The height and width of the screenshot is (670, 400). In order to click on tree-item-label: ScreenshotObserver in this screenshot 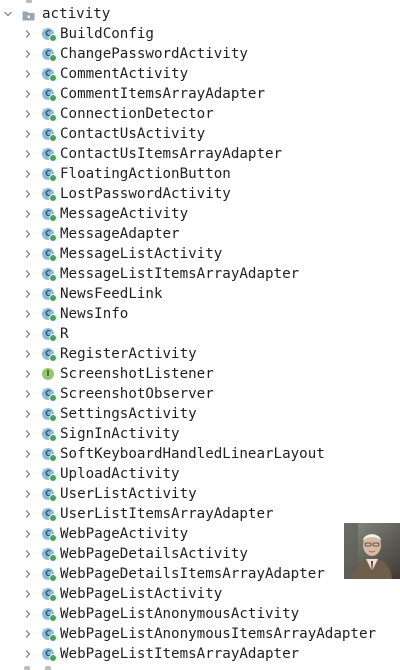, I will do `click(137, 394)`.